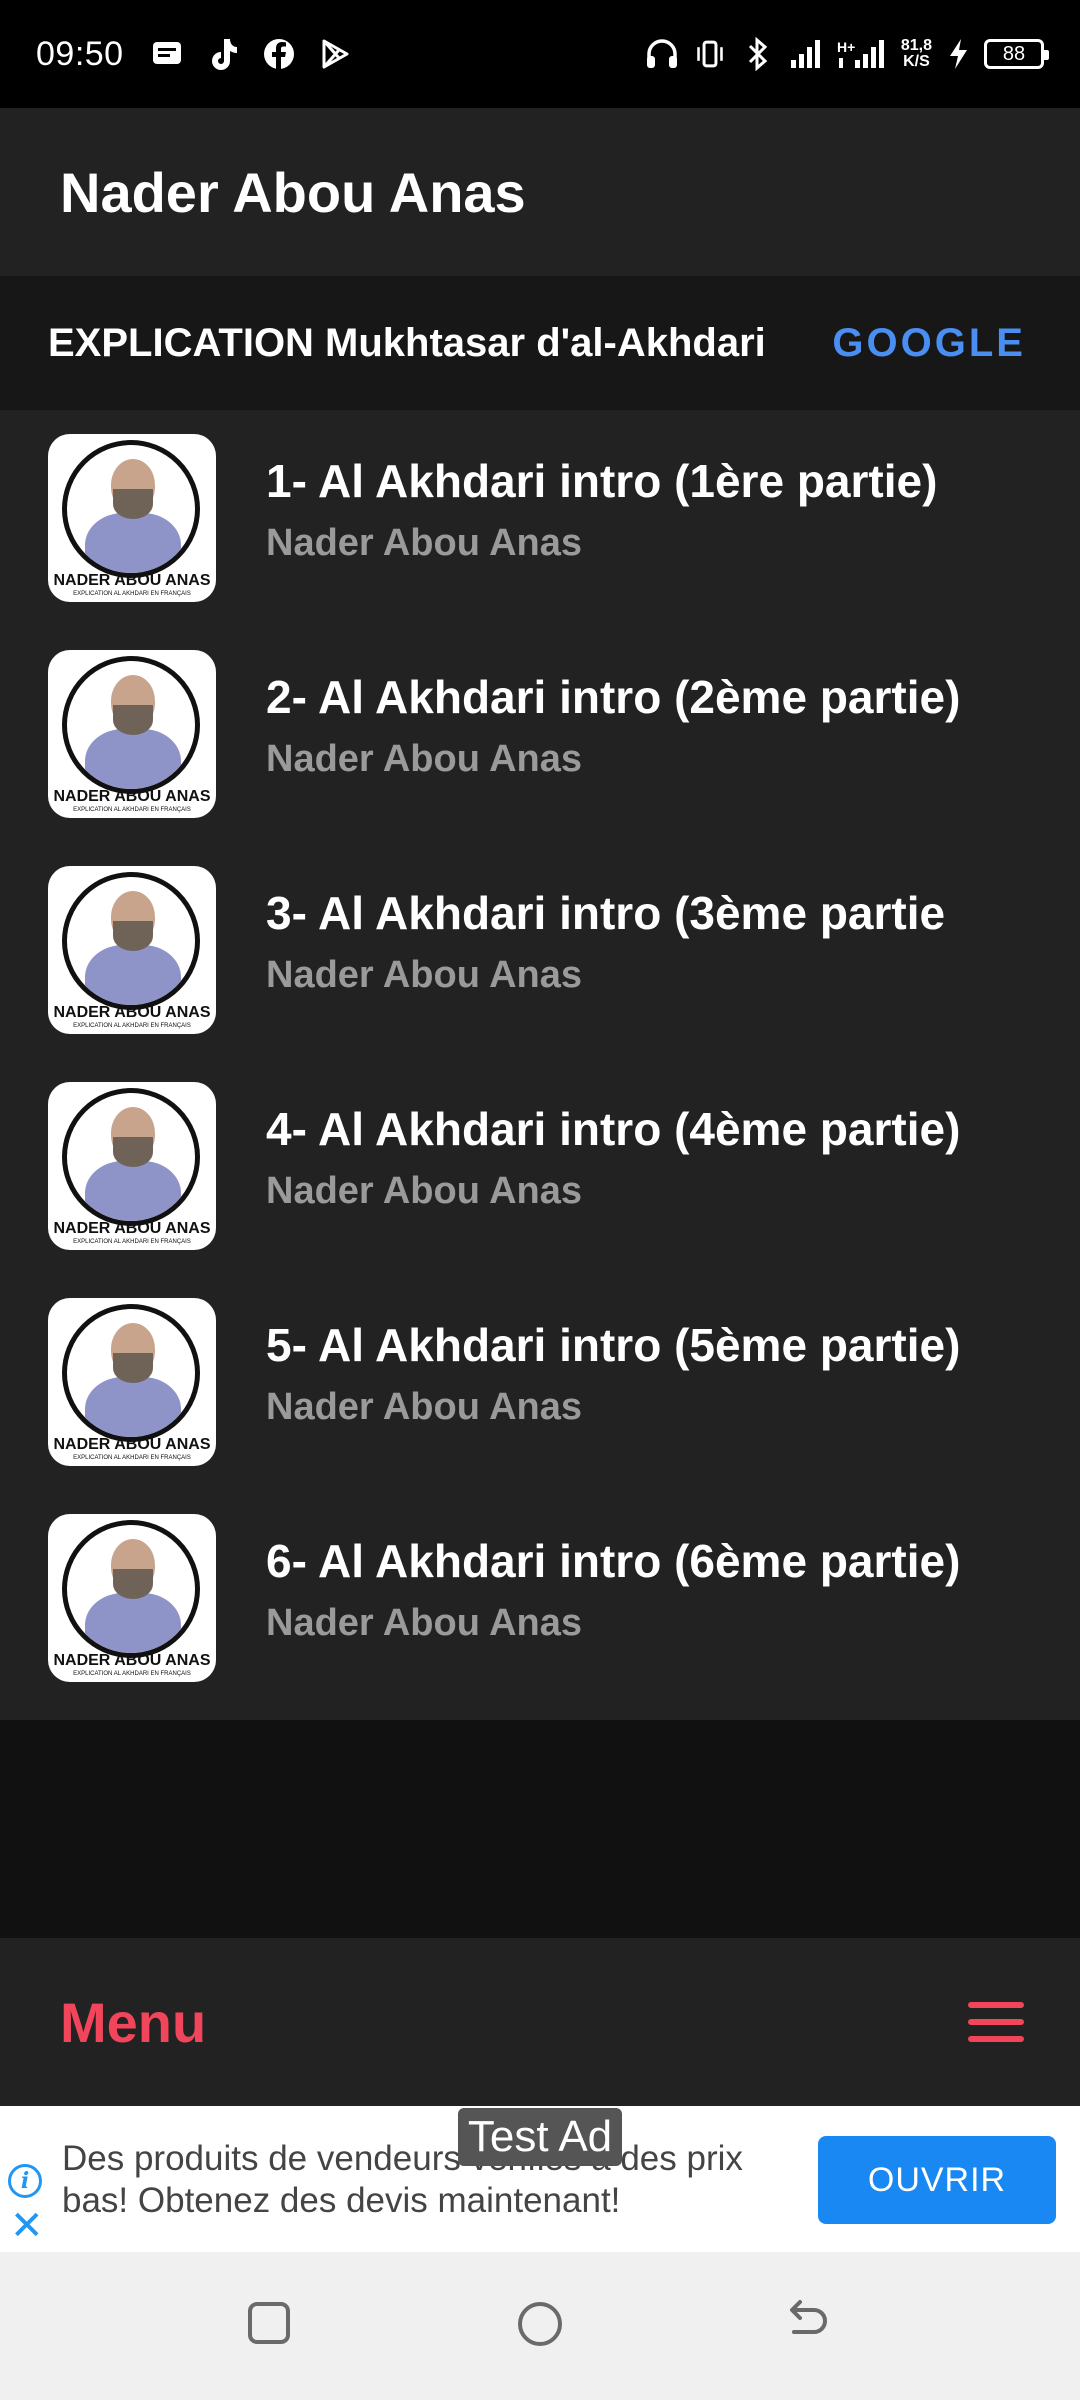 This screenshot has width=1080, height=2400. Describe the element at coordinates (251, 54) in the screenshot. I see `notification-icons` at that location.